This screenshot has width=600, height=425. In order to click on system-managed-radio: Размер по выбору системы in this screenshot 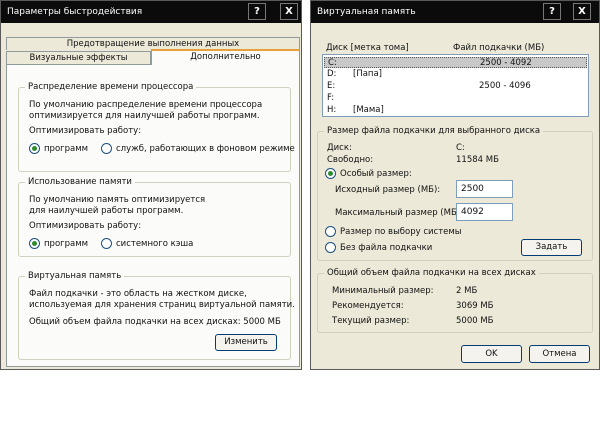, I will do `click(393, 231)`.